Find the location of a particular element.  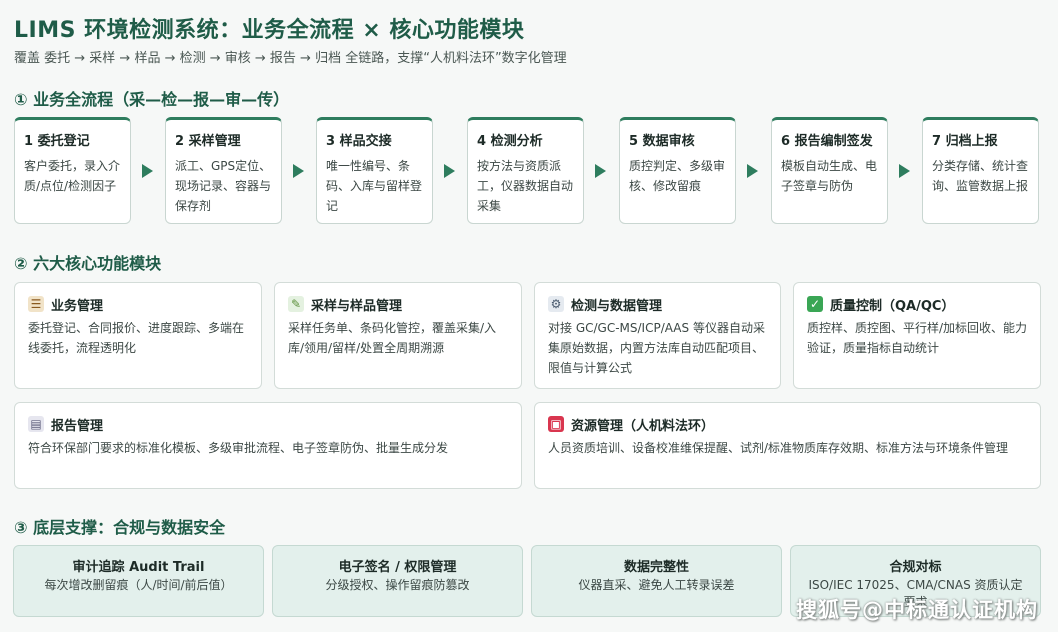

test-tube-icon: ✎ is located at coordinates (296, 304).